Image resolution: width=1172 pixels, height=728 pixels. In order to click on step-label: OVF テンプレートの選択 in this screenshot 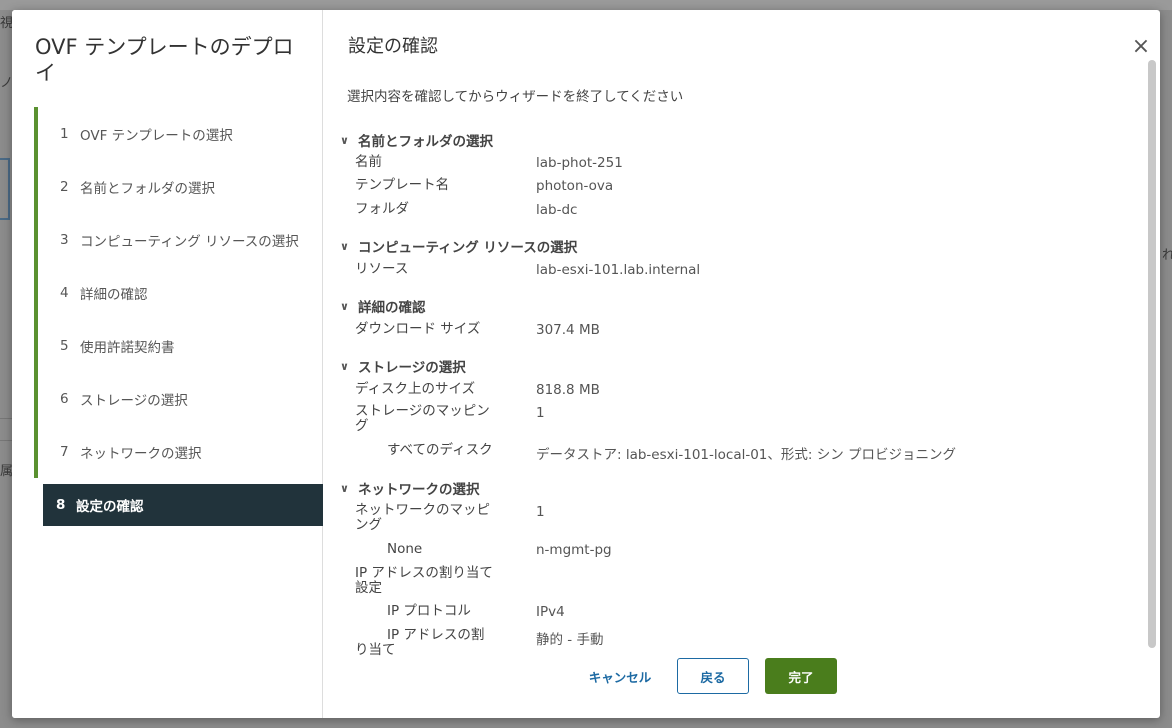, I will do `click(156, 135)`.